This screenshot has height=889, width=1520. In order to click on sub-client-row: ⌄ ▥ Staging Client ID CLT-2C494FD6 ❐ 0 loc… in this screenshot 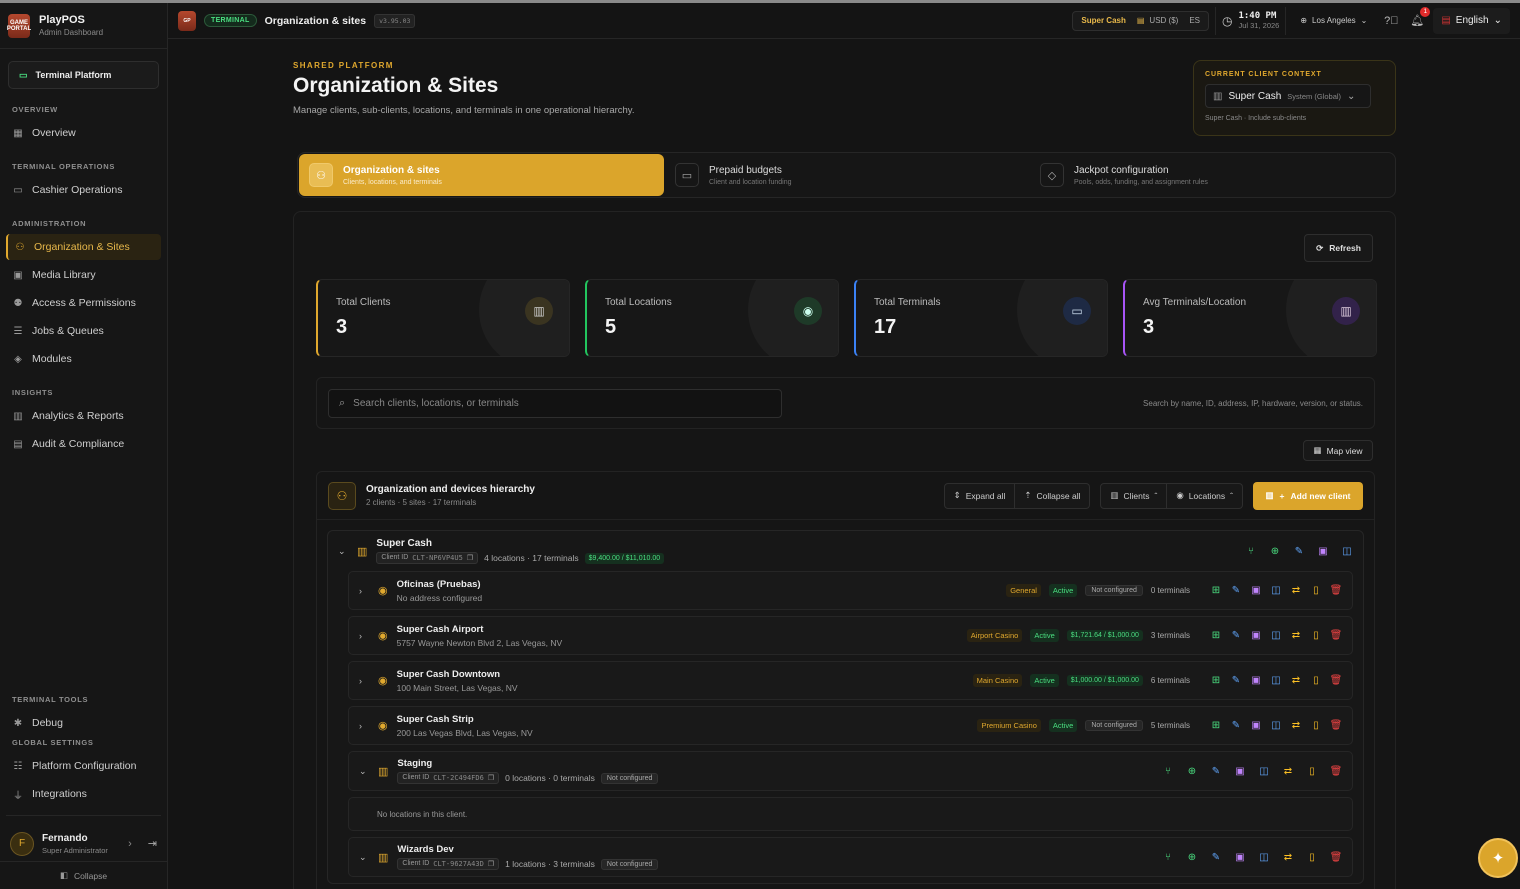, I will do `click(850, 771)`.